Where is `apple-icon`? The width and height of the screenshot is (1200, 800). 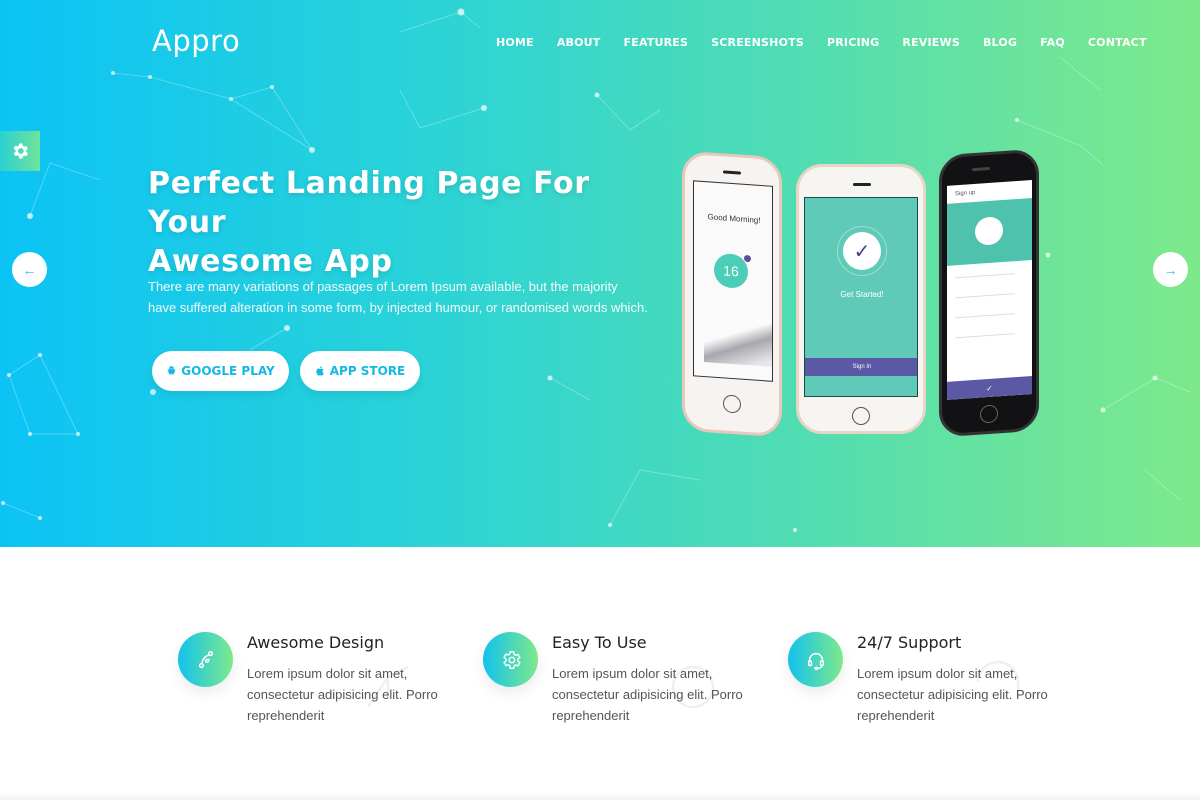 apple-icon is located at coordinates (320, 371).